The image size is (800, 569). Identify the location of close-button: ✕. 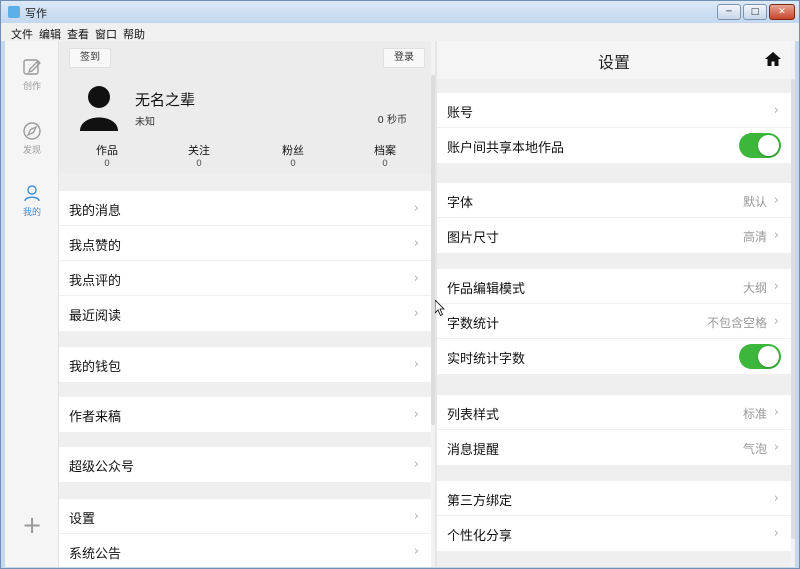
(782, 12).